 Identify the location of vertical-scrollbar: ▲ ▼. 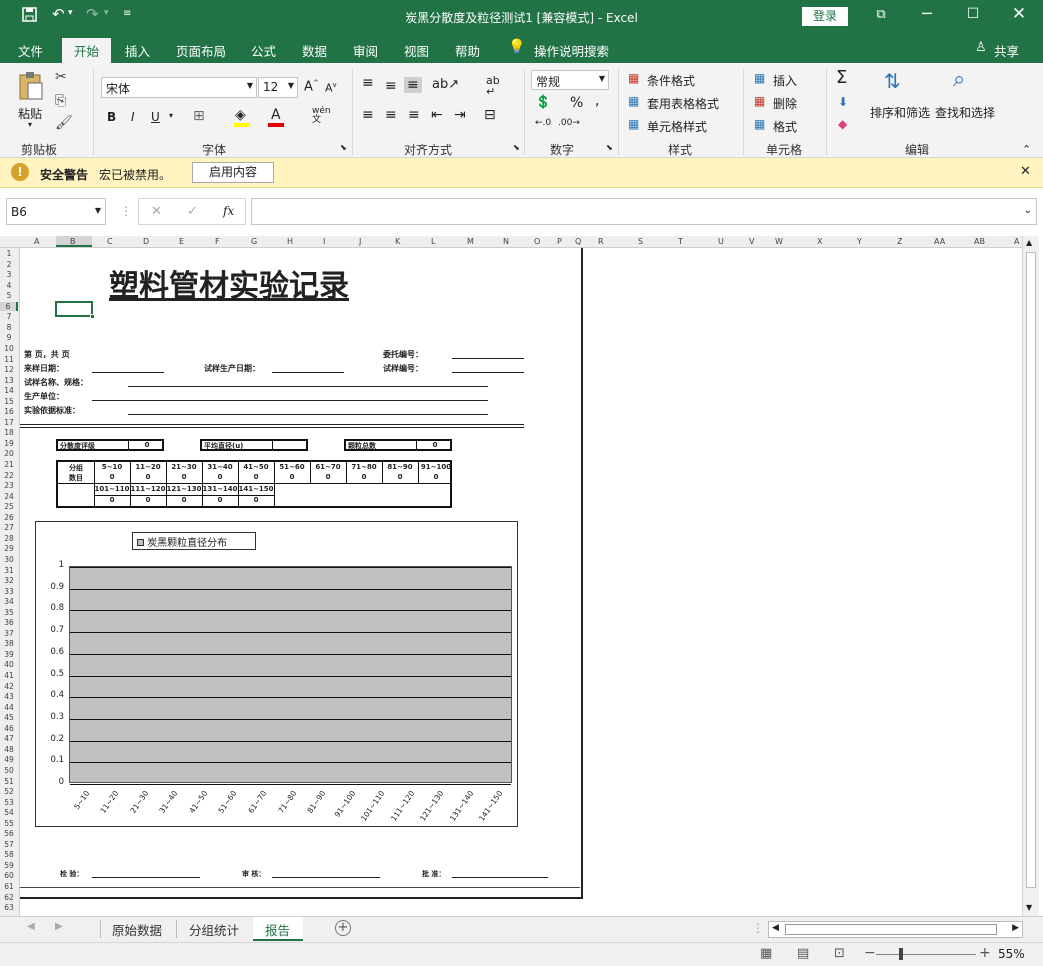
(1030, 576).